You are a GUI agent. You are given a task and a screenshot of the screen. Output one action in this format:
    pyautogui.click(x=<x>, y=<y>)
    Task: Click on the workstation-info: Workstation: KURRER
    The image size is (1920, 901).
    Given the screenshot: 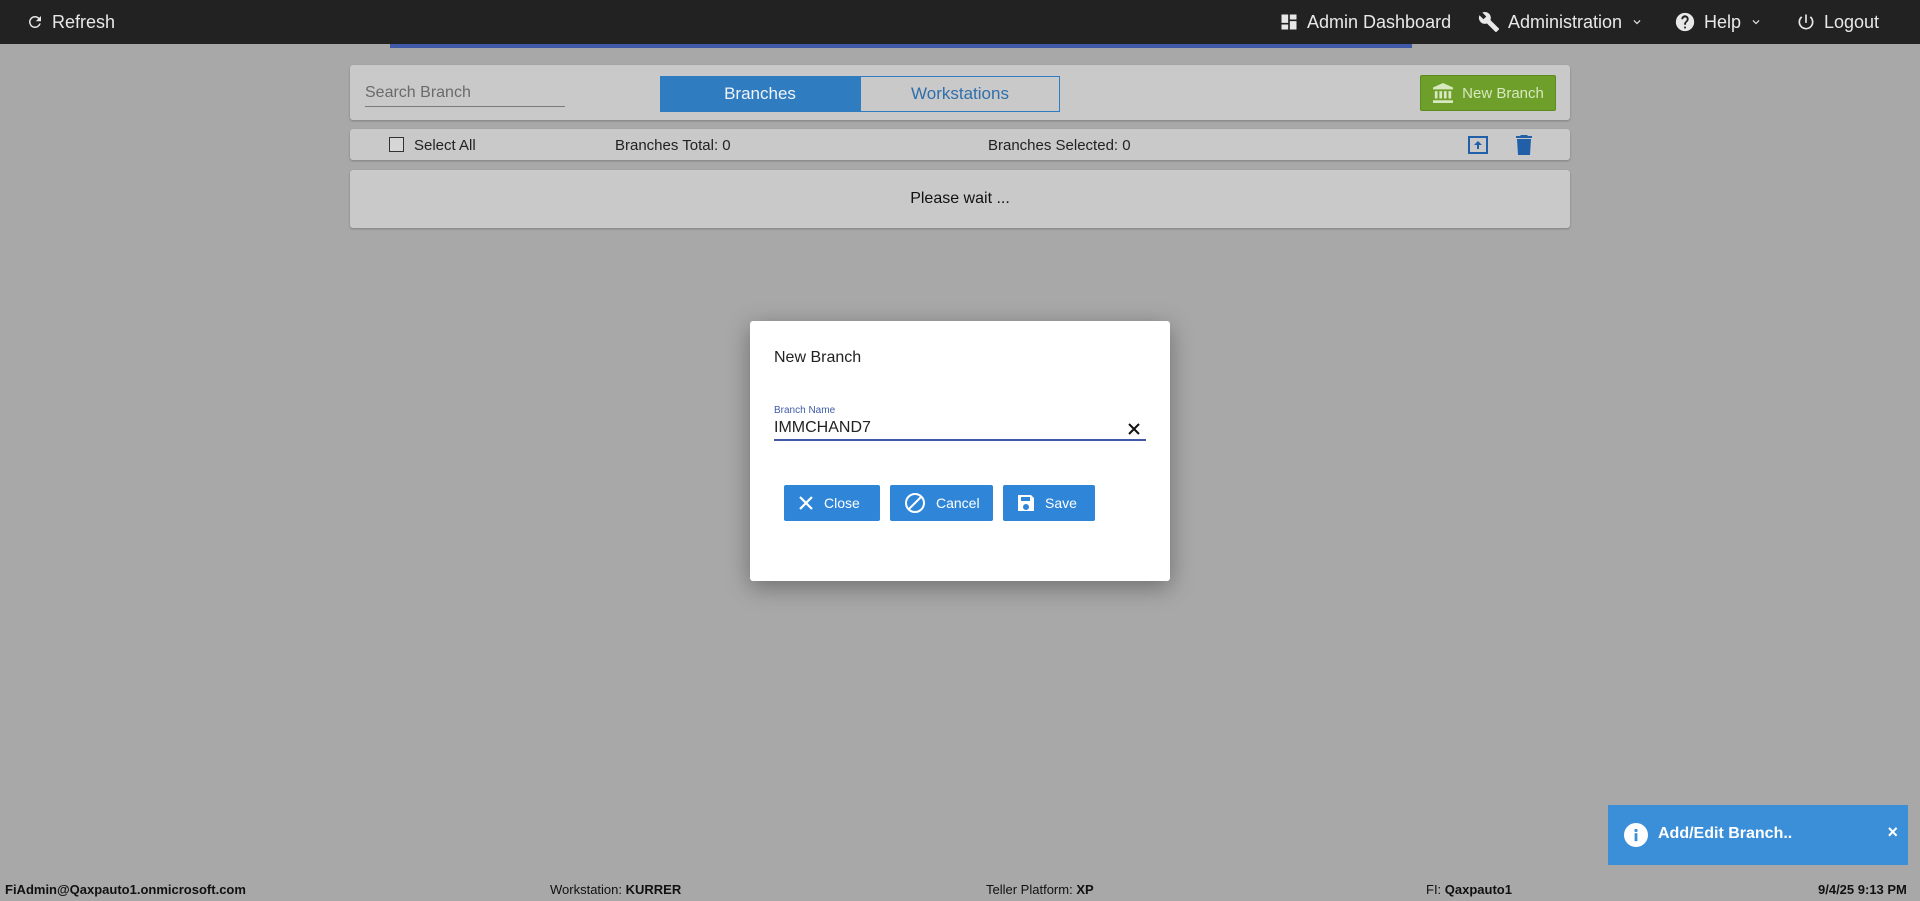 What is the action you would take?
    pyautogui.click(x=616, y=889)
    